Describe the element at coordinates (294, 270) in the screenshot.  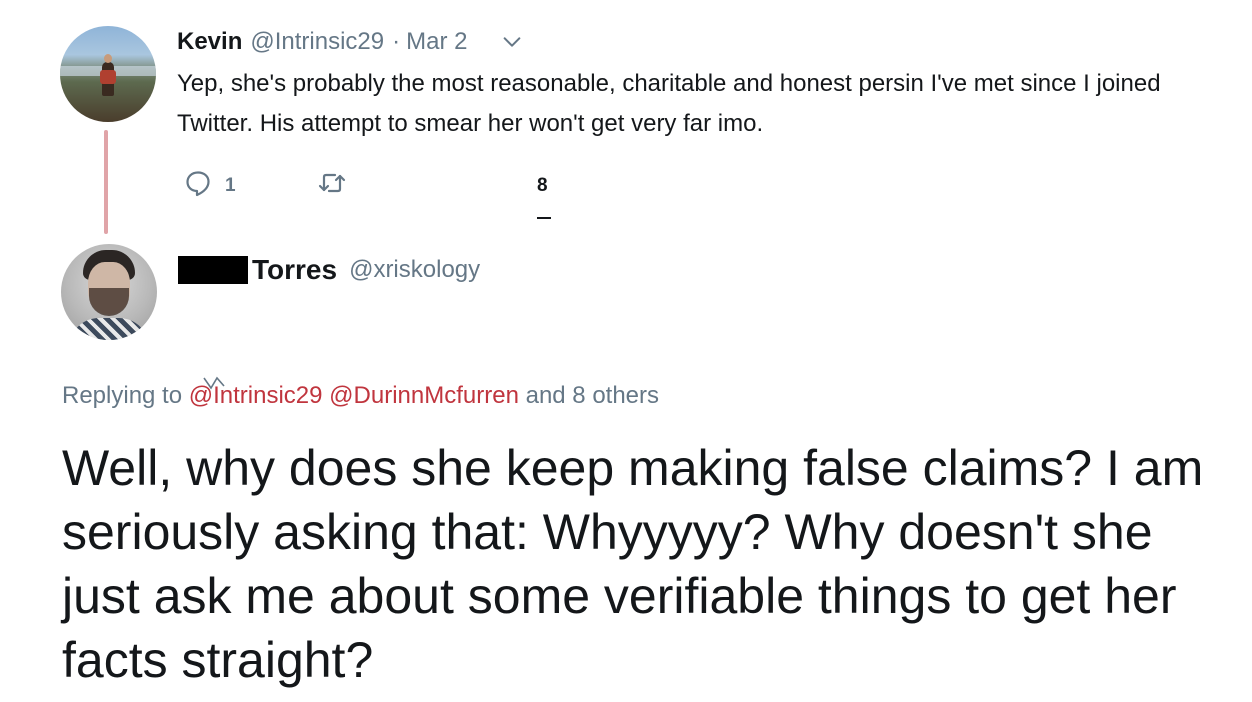
I see `author-name: Torres` at that location.